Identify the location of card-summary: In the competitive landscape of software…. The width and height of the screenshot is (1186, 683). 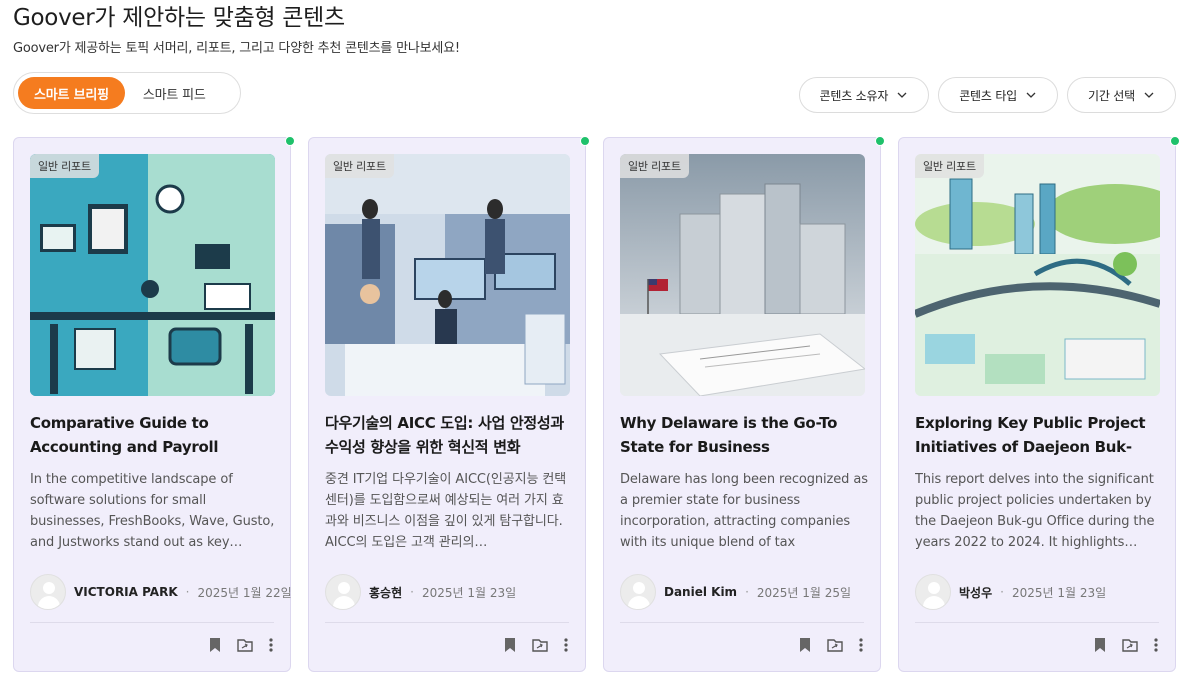
(152, 511).